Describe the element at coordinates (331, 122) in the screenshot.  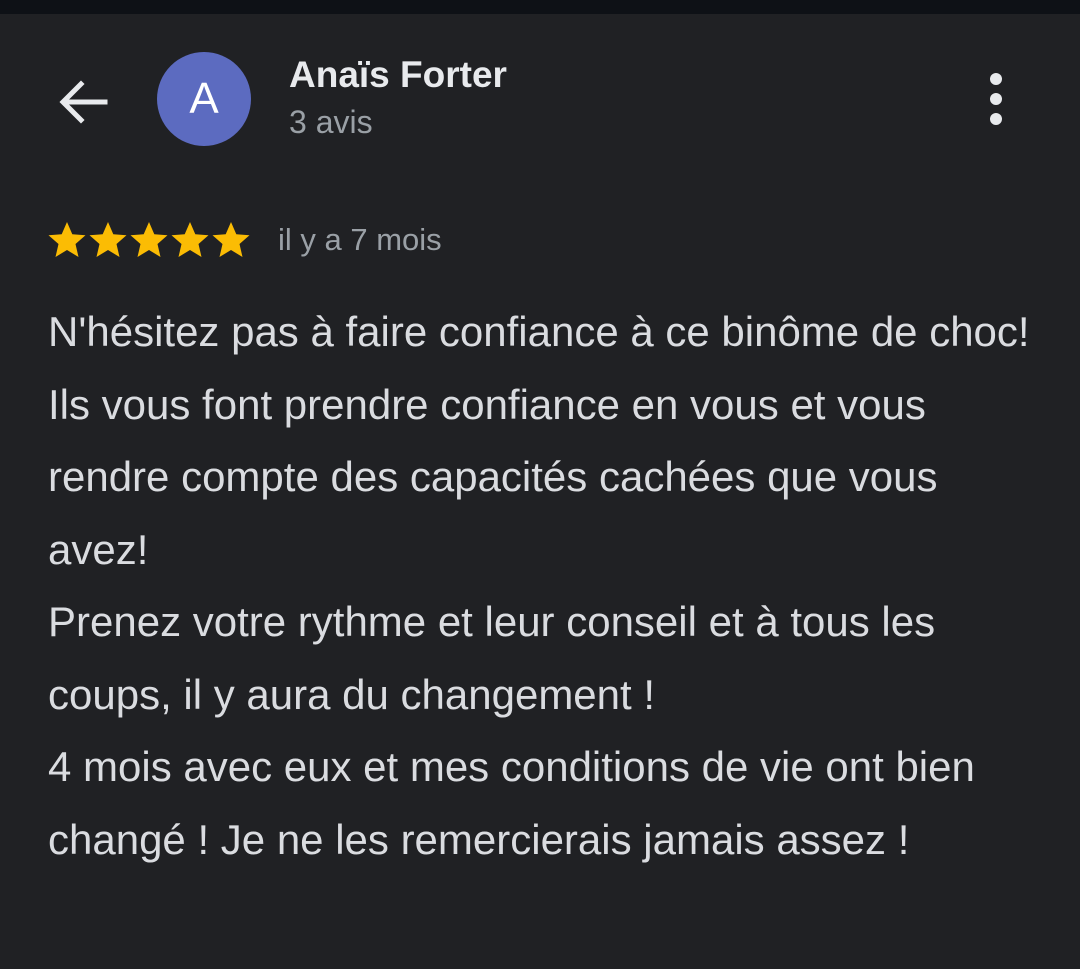
I see `review-count: 3 avis` at that location.